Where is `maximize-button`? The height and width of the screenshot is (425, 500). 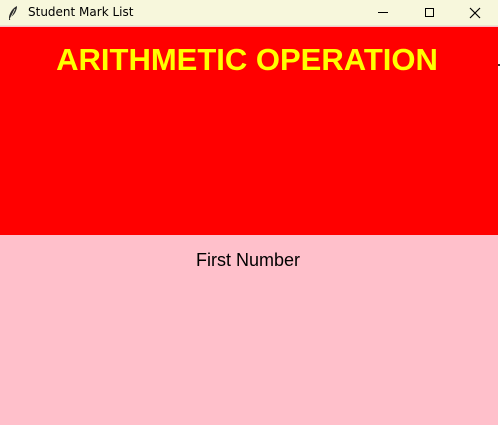
maximize-button is located at coordinates (429, 12).